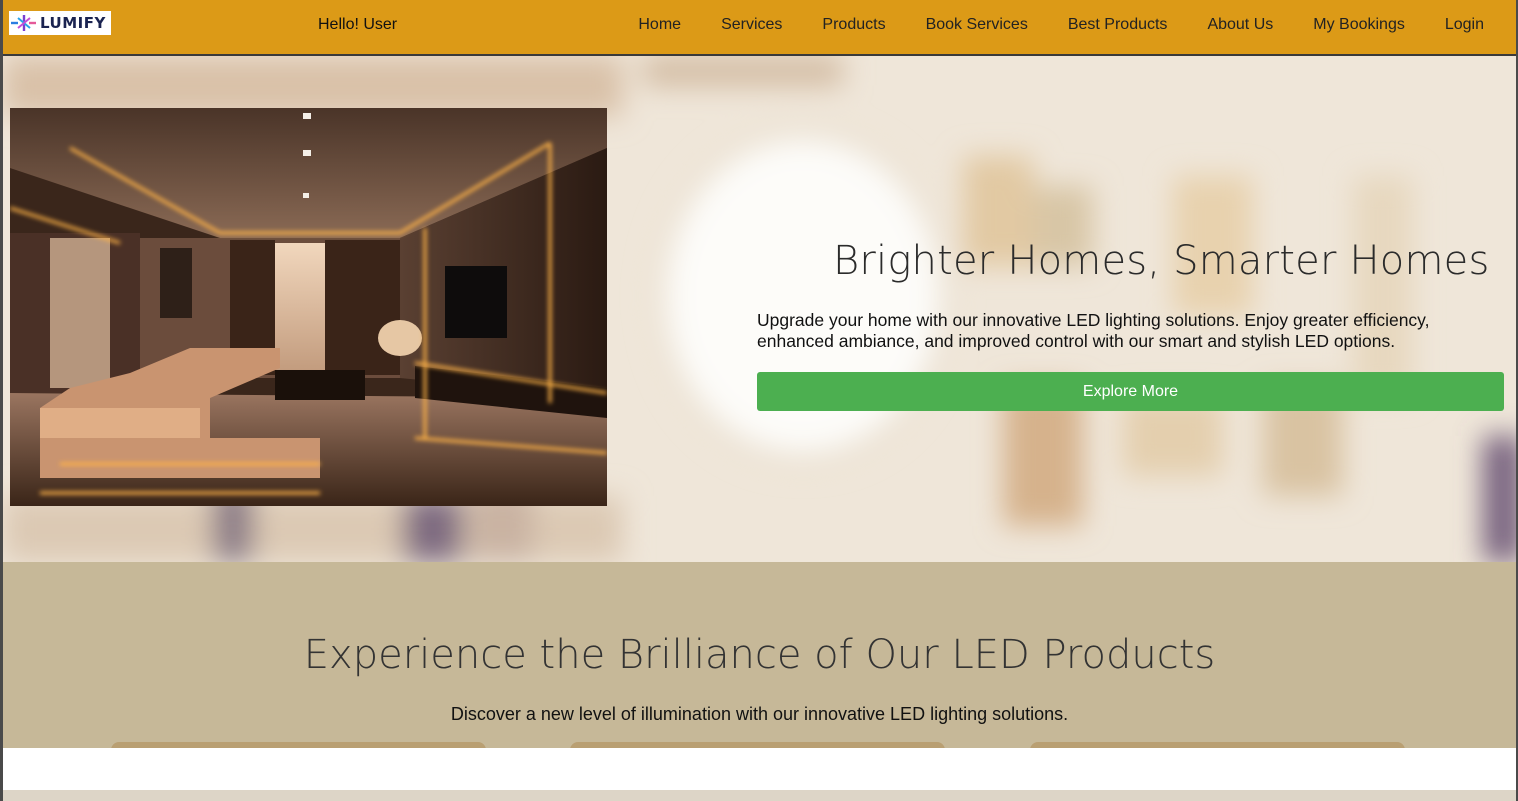 This screenshot has height=801, width=1518. What do you see at coordinates (1240, 25) in the screenshot?
I see `nav-link-about-us: About Us` at bounding box center [1240, 25].